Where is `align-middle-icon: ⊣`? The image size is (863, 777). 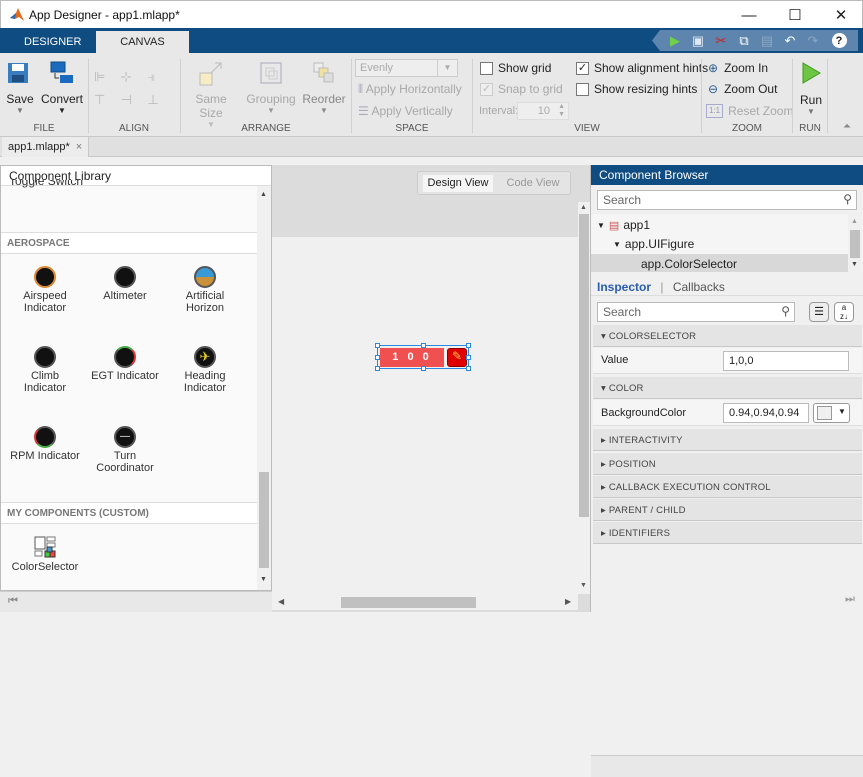 align-middle-icon: ⊣ is located at coordinates (134, 100).